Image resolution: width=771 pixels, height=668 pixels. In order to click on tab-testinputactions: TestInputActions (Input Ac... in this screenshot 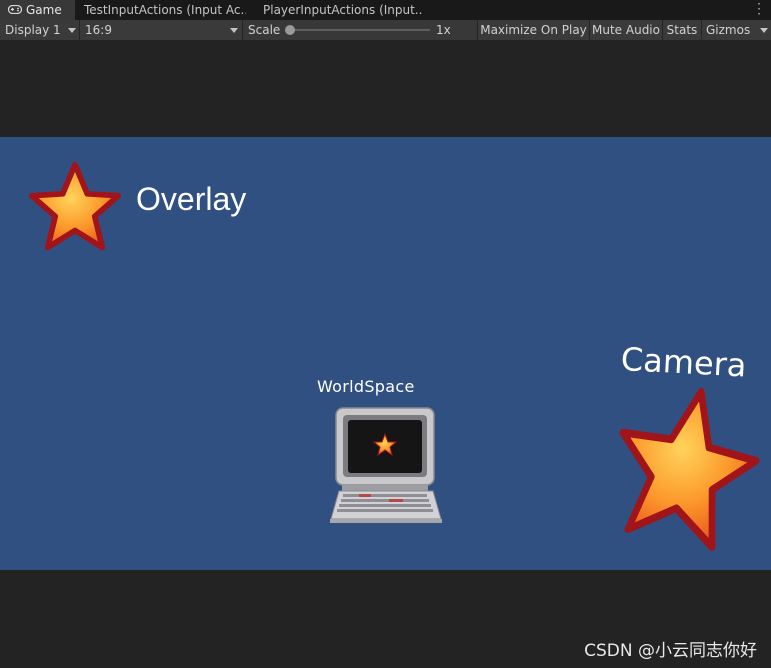, I will do `click(165, 10)`.